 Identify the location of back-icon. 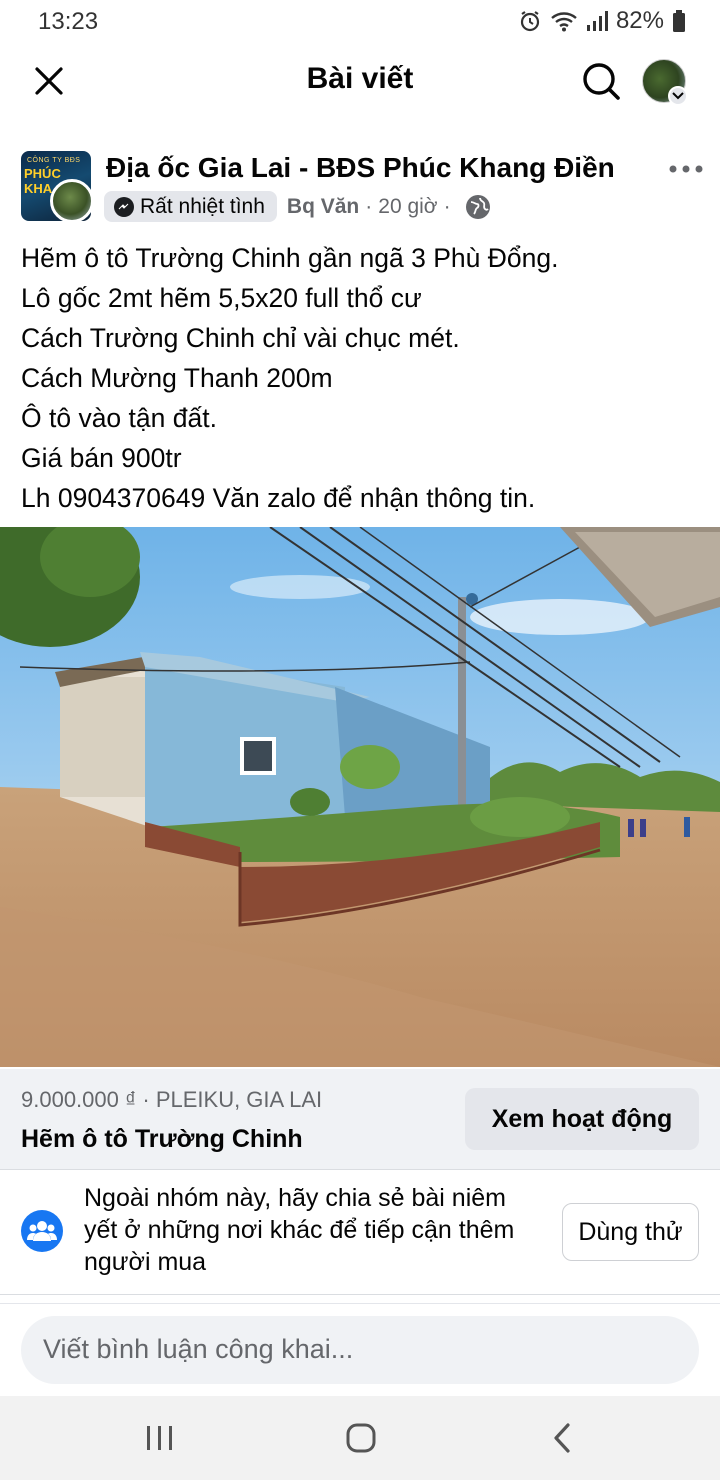
(562, 1438).